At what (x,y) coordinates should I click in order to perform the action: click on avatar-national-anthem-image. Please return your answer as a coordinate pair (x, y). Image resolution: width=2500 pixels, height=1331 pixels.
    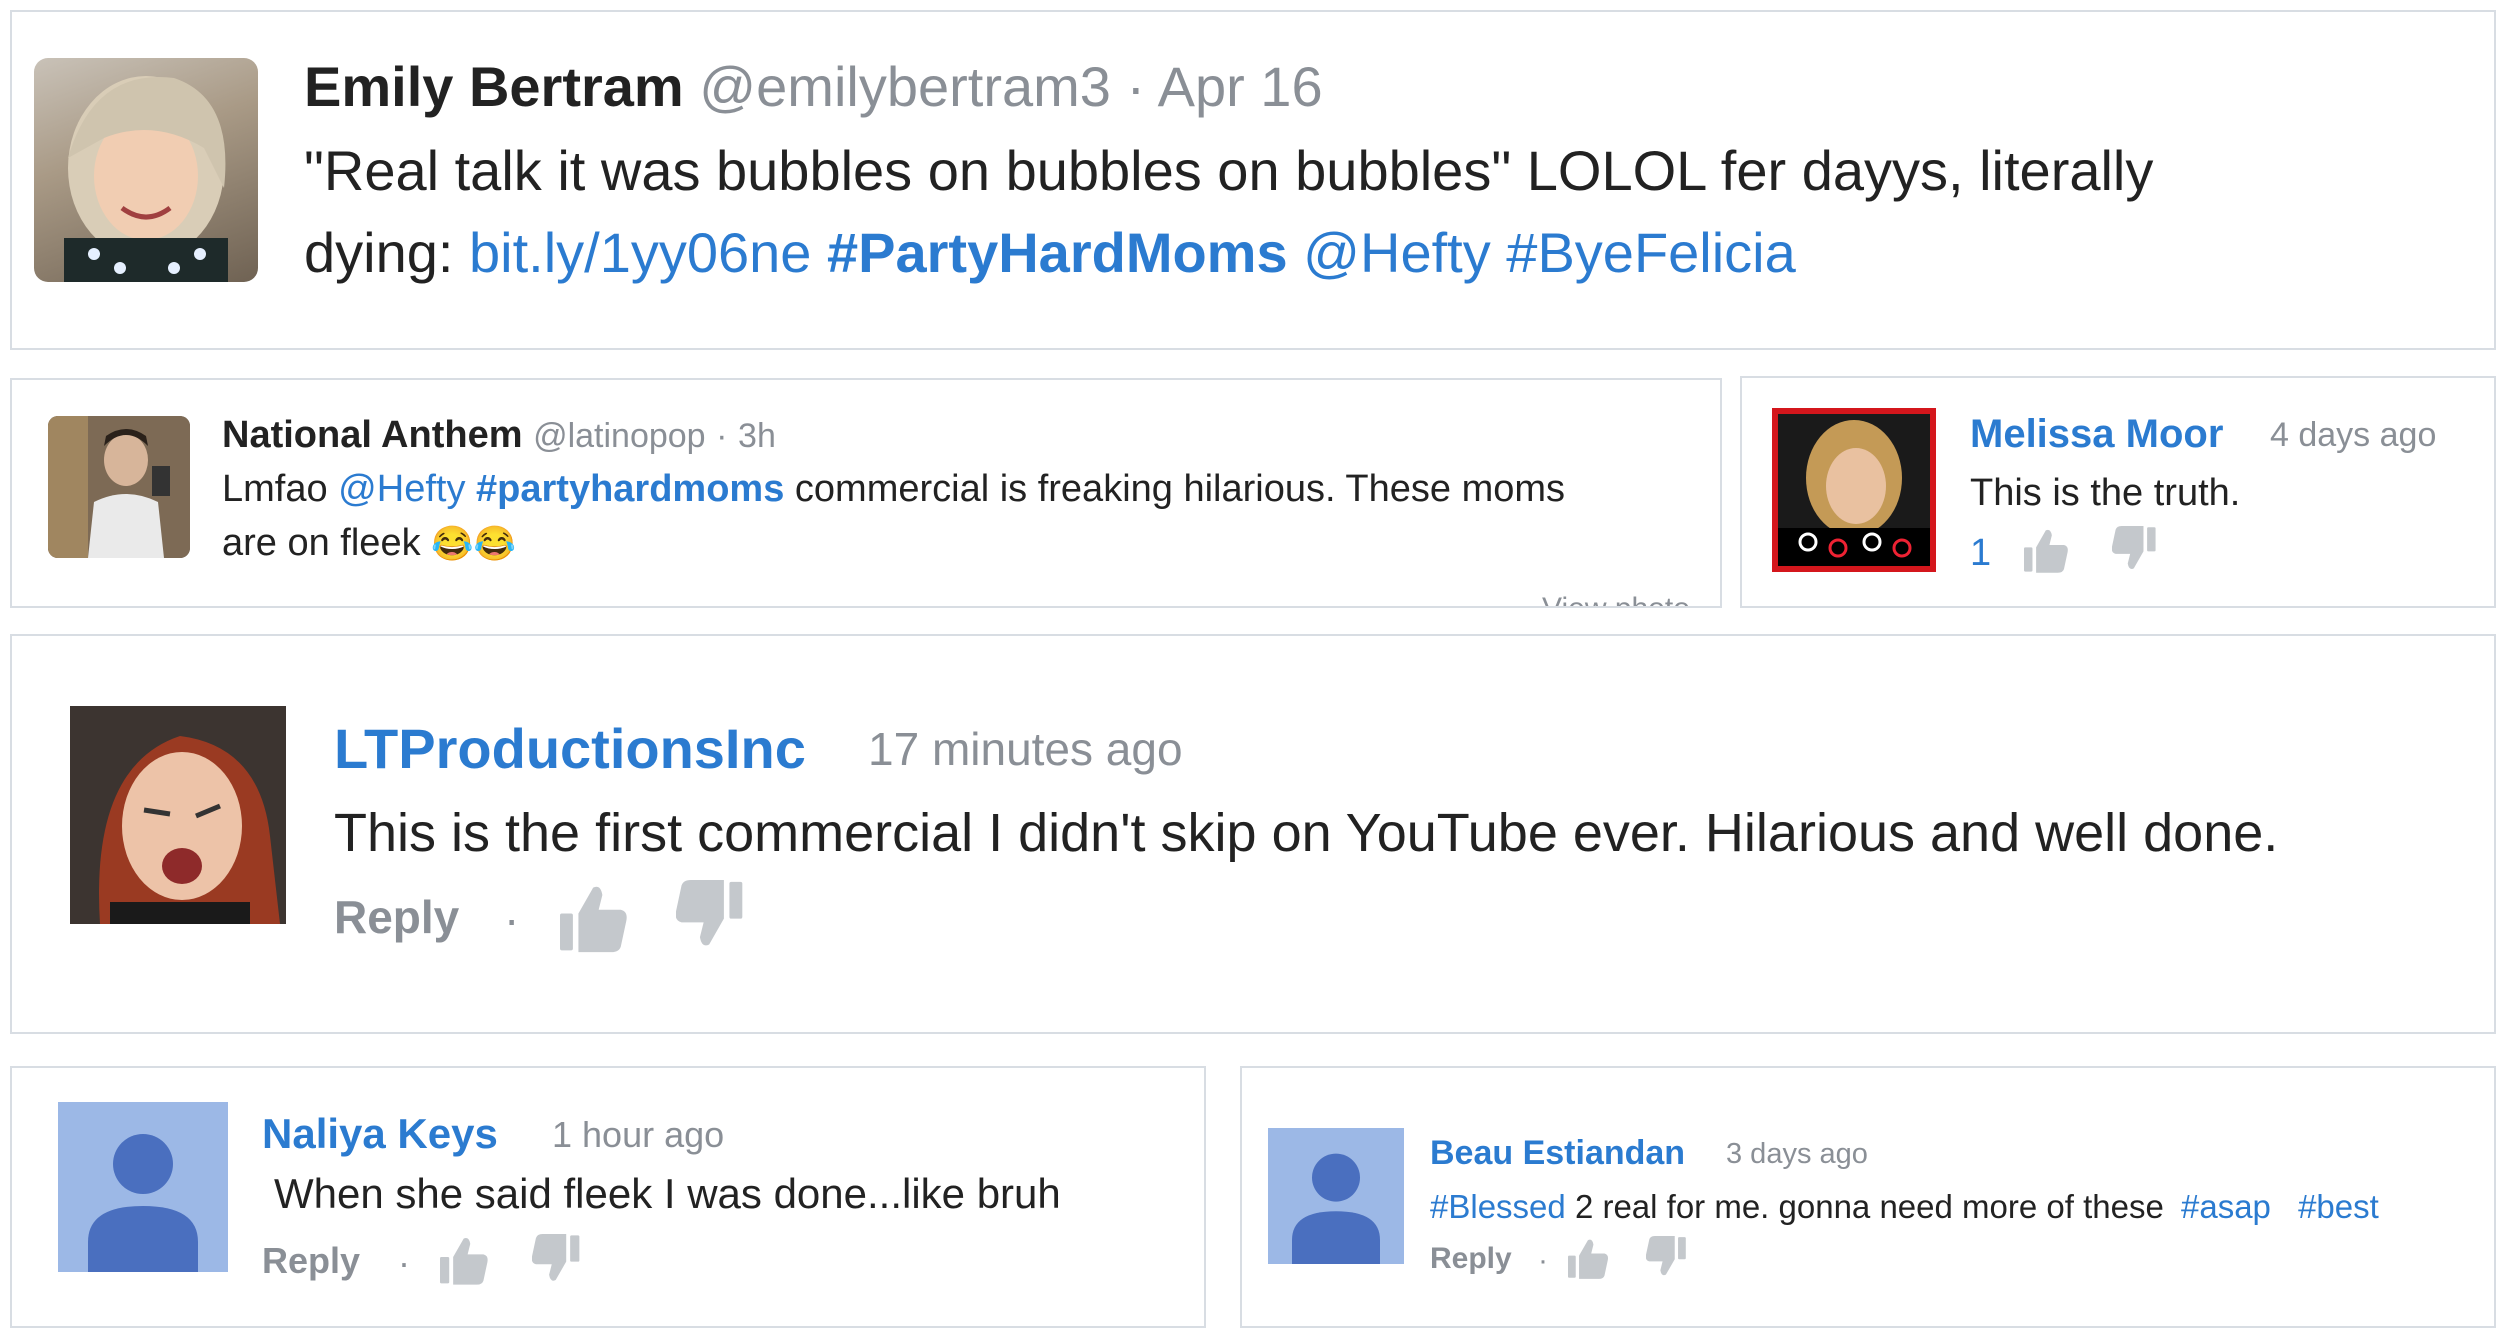
    Looking at the image, I should click on (119, 487).